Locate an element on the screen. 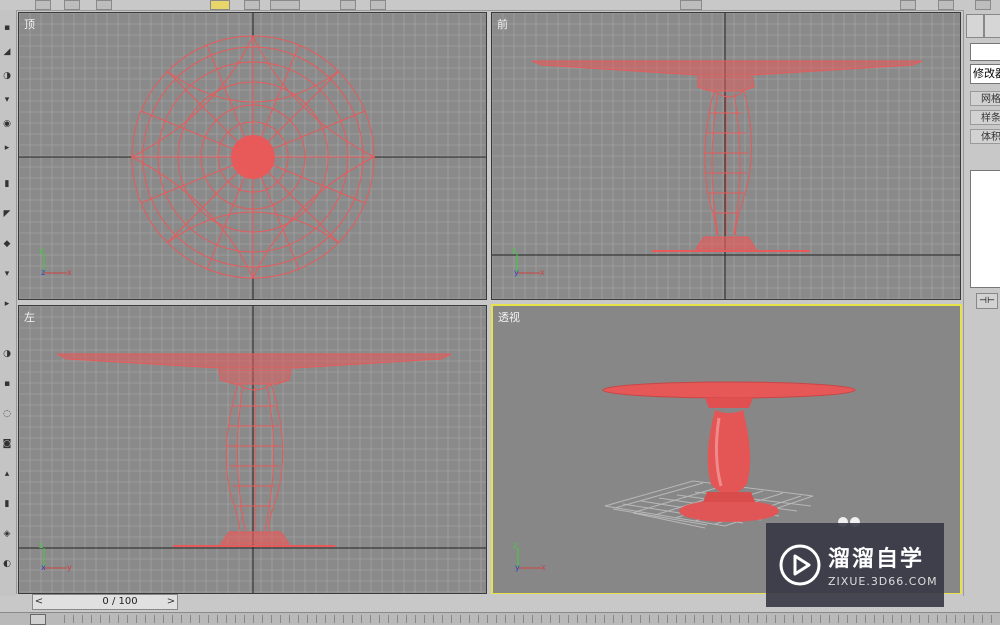  tool-icon: ◤ is located at coordinates (7, 214).